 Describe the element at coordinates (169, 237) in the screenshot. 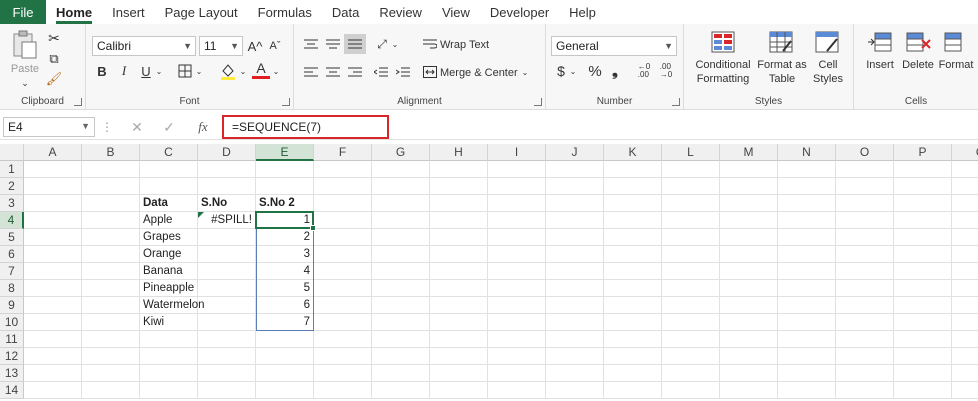

I see `cell-c5: Grapes` at that location.